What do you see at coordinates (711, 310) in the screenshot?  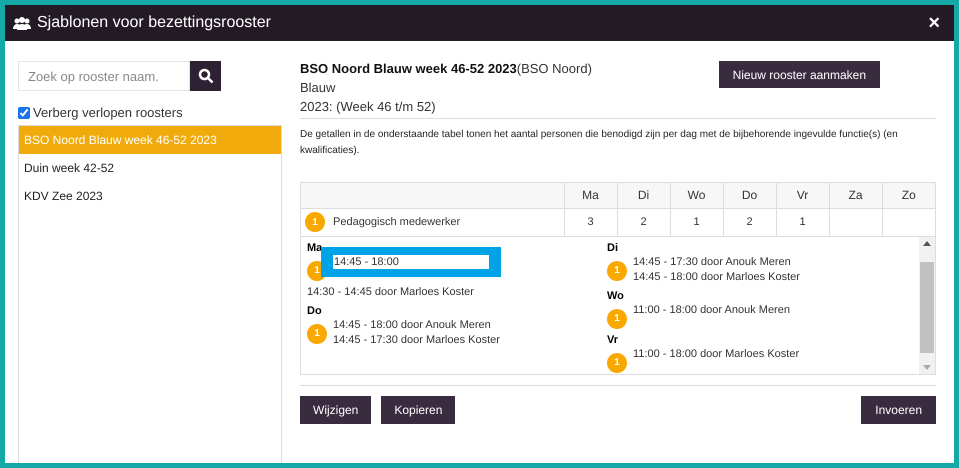 I see `shift-line: 11:00 - 18:00 door Anouk Meren` at bounding box center [711, 310].